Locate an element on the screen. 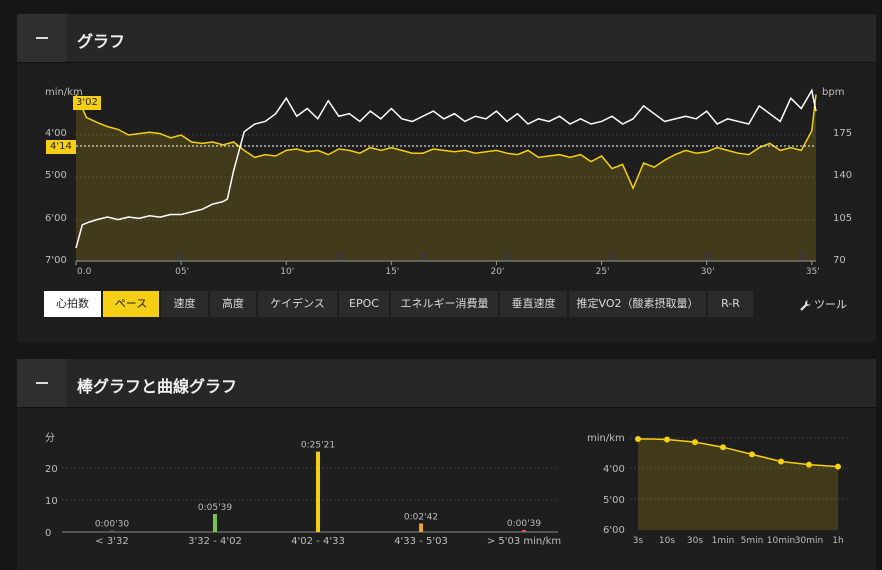  histogram-y-unit: 分 is located at coordinates (50, 438).